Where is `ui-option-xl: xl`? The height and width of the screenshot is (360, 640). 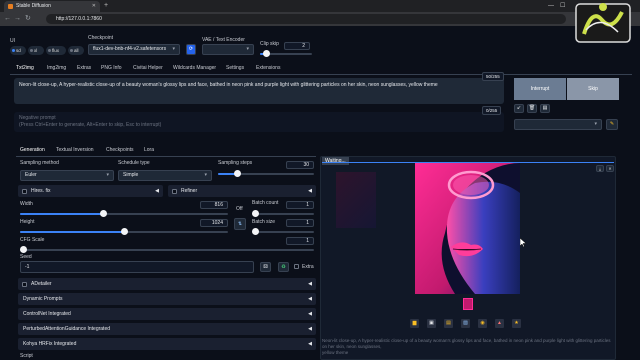
ui-option-xl: xl is located at coordinates (36, 50).